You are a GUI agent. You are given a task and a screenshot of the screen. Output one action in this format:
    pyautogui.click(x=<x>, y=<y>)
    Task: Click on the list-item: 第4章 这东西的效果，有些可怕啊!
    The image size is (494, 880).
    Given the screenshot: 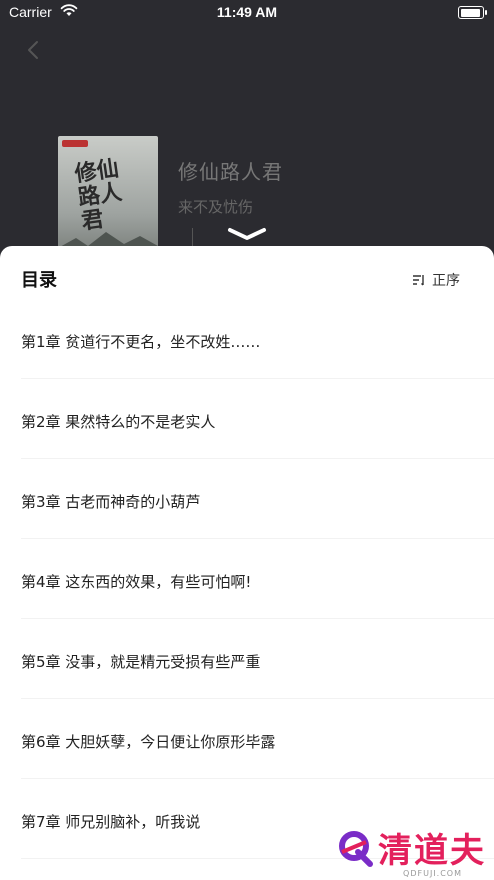 What is the action you would take?
    pyautogui.click(x=247, y=579)
    